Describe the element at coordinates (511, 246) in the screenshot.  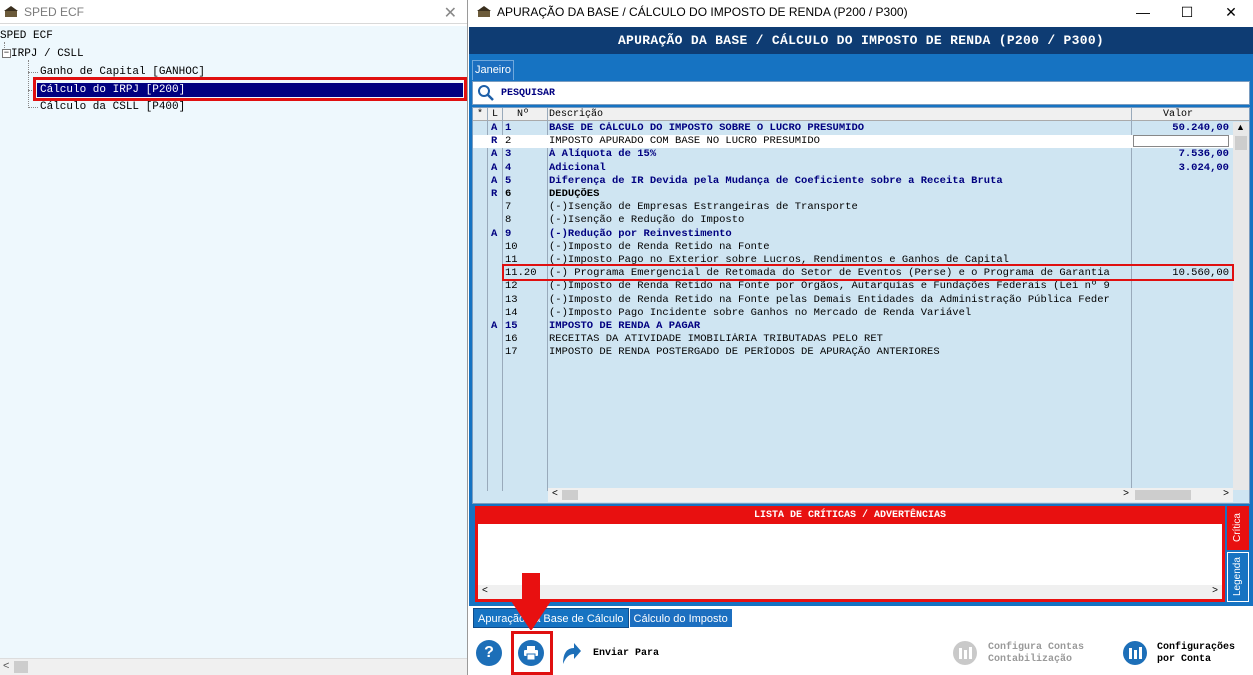
I see `row-number: 10` at that location.